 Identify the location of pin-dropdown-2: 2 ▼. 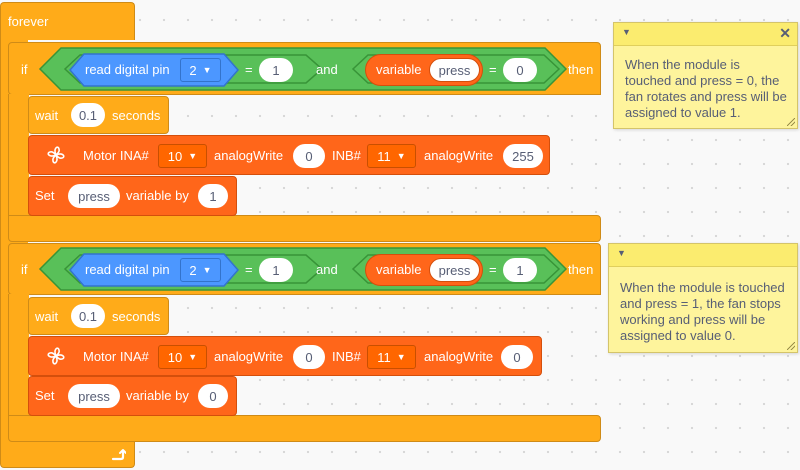
(200, 270).